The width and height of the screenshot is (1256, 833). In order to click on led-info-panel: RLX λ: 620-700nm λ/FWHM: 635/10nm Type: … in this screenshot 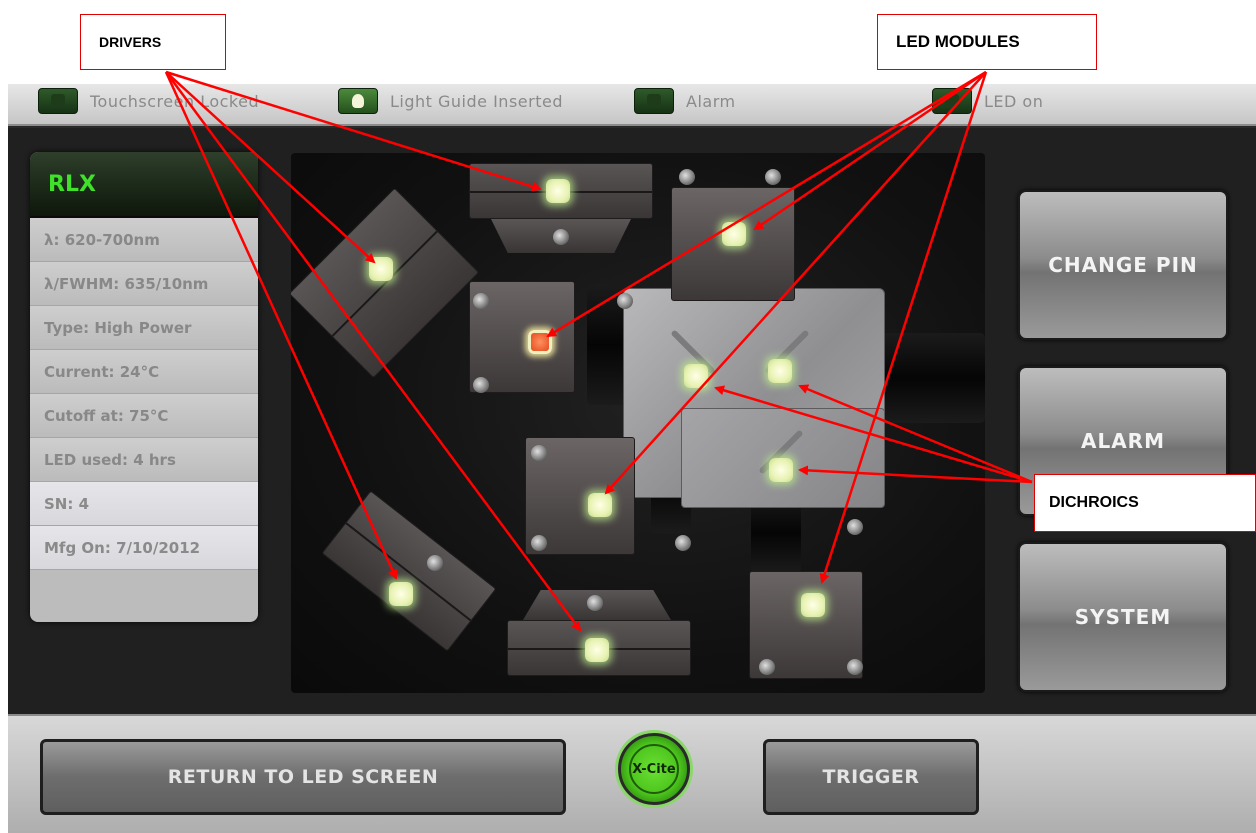, I will do `click(144, 387)`.